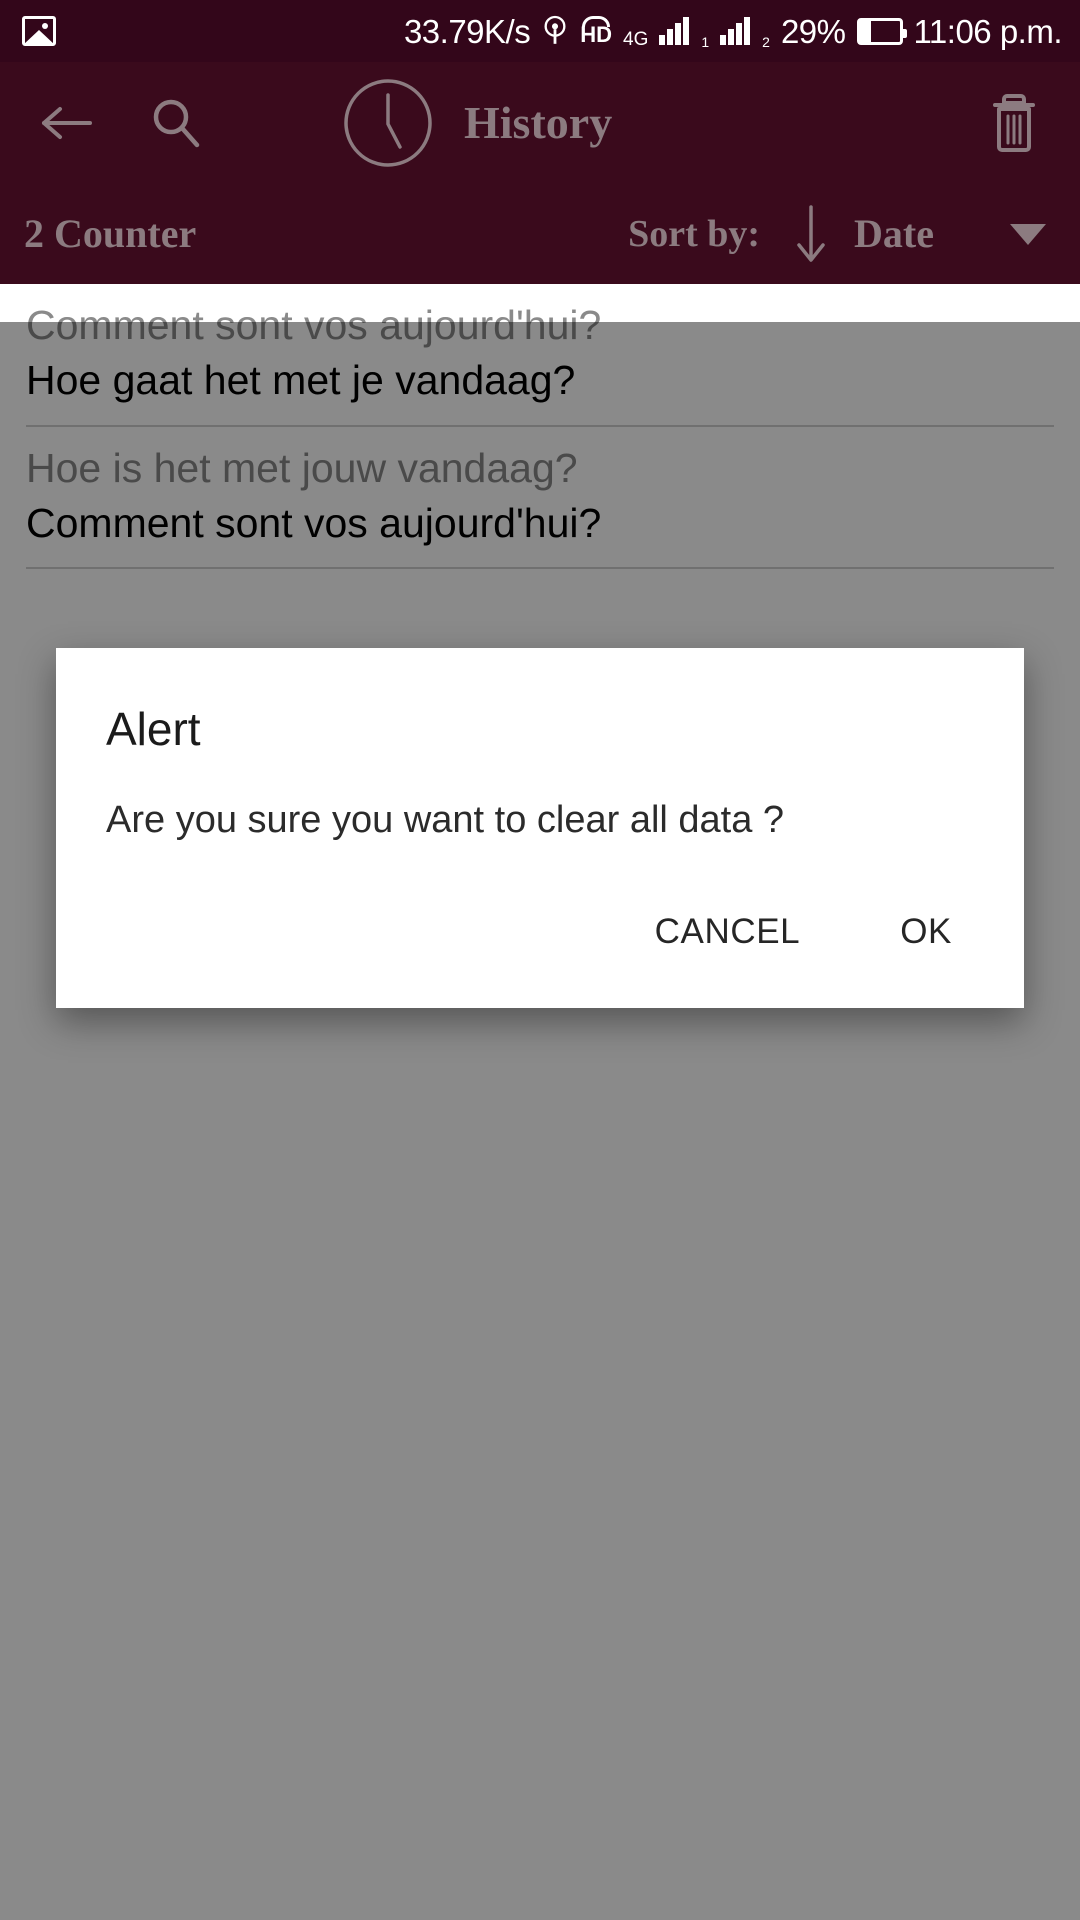  Describe the element at coordinates (926, 932) in the screenshot. I see `ok-button: OK` at that location.